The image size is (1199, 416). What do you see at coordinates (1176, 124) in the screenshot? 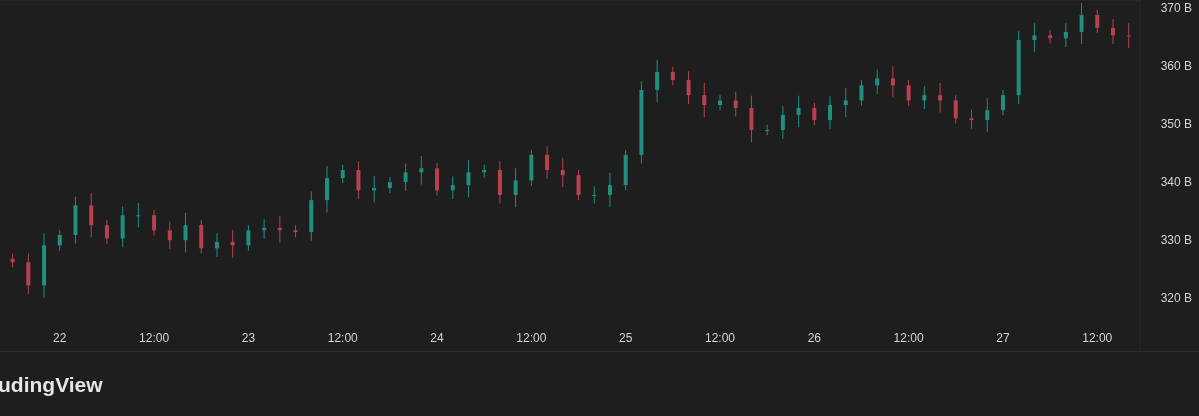
I see `price-axis-label: 350 B` at bounding box center [1176, 124].